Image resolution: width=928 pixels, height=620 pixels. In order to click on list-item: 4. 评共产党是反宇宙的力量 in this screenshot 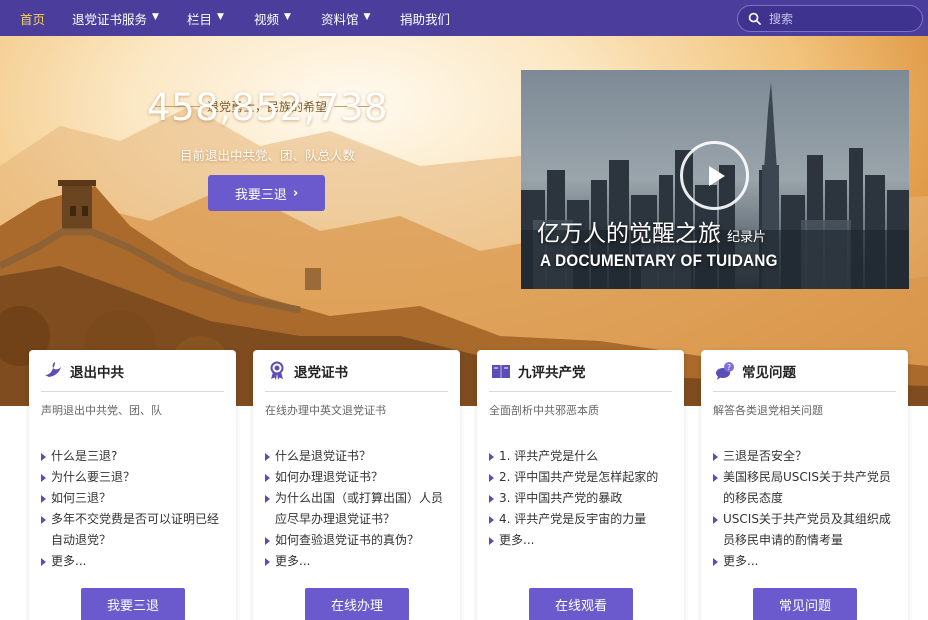, I will do `click(580, 519)`.